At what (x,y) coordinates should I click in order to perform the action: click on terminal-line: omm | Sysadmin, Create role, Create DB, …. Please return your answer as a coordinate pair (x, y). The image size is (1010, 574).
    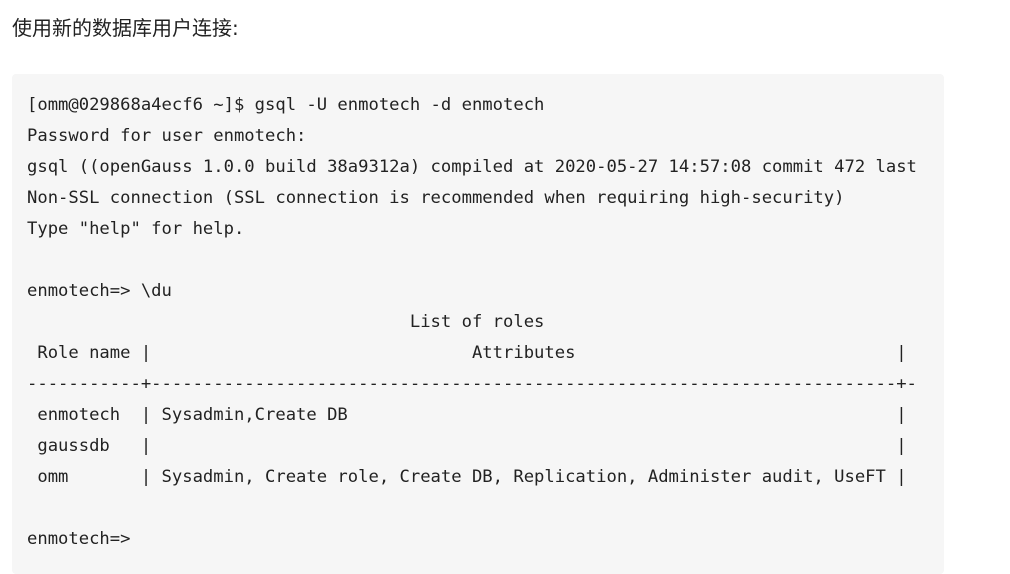
    Looking at the image, I should click on (467, 477).